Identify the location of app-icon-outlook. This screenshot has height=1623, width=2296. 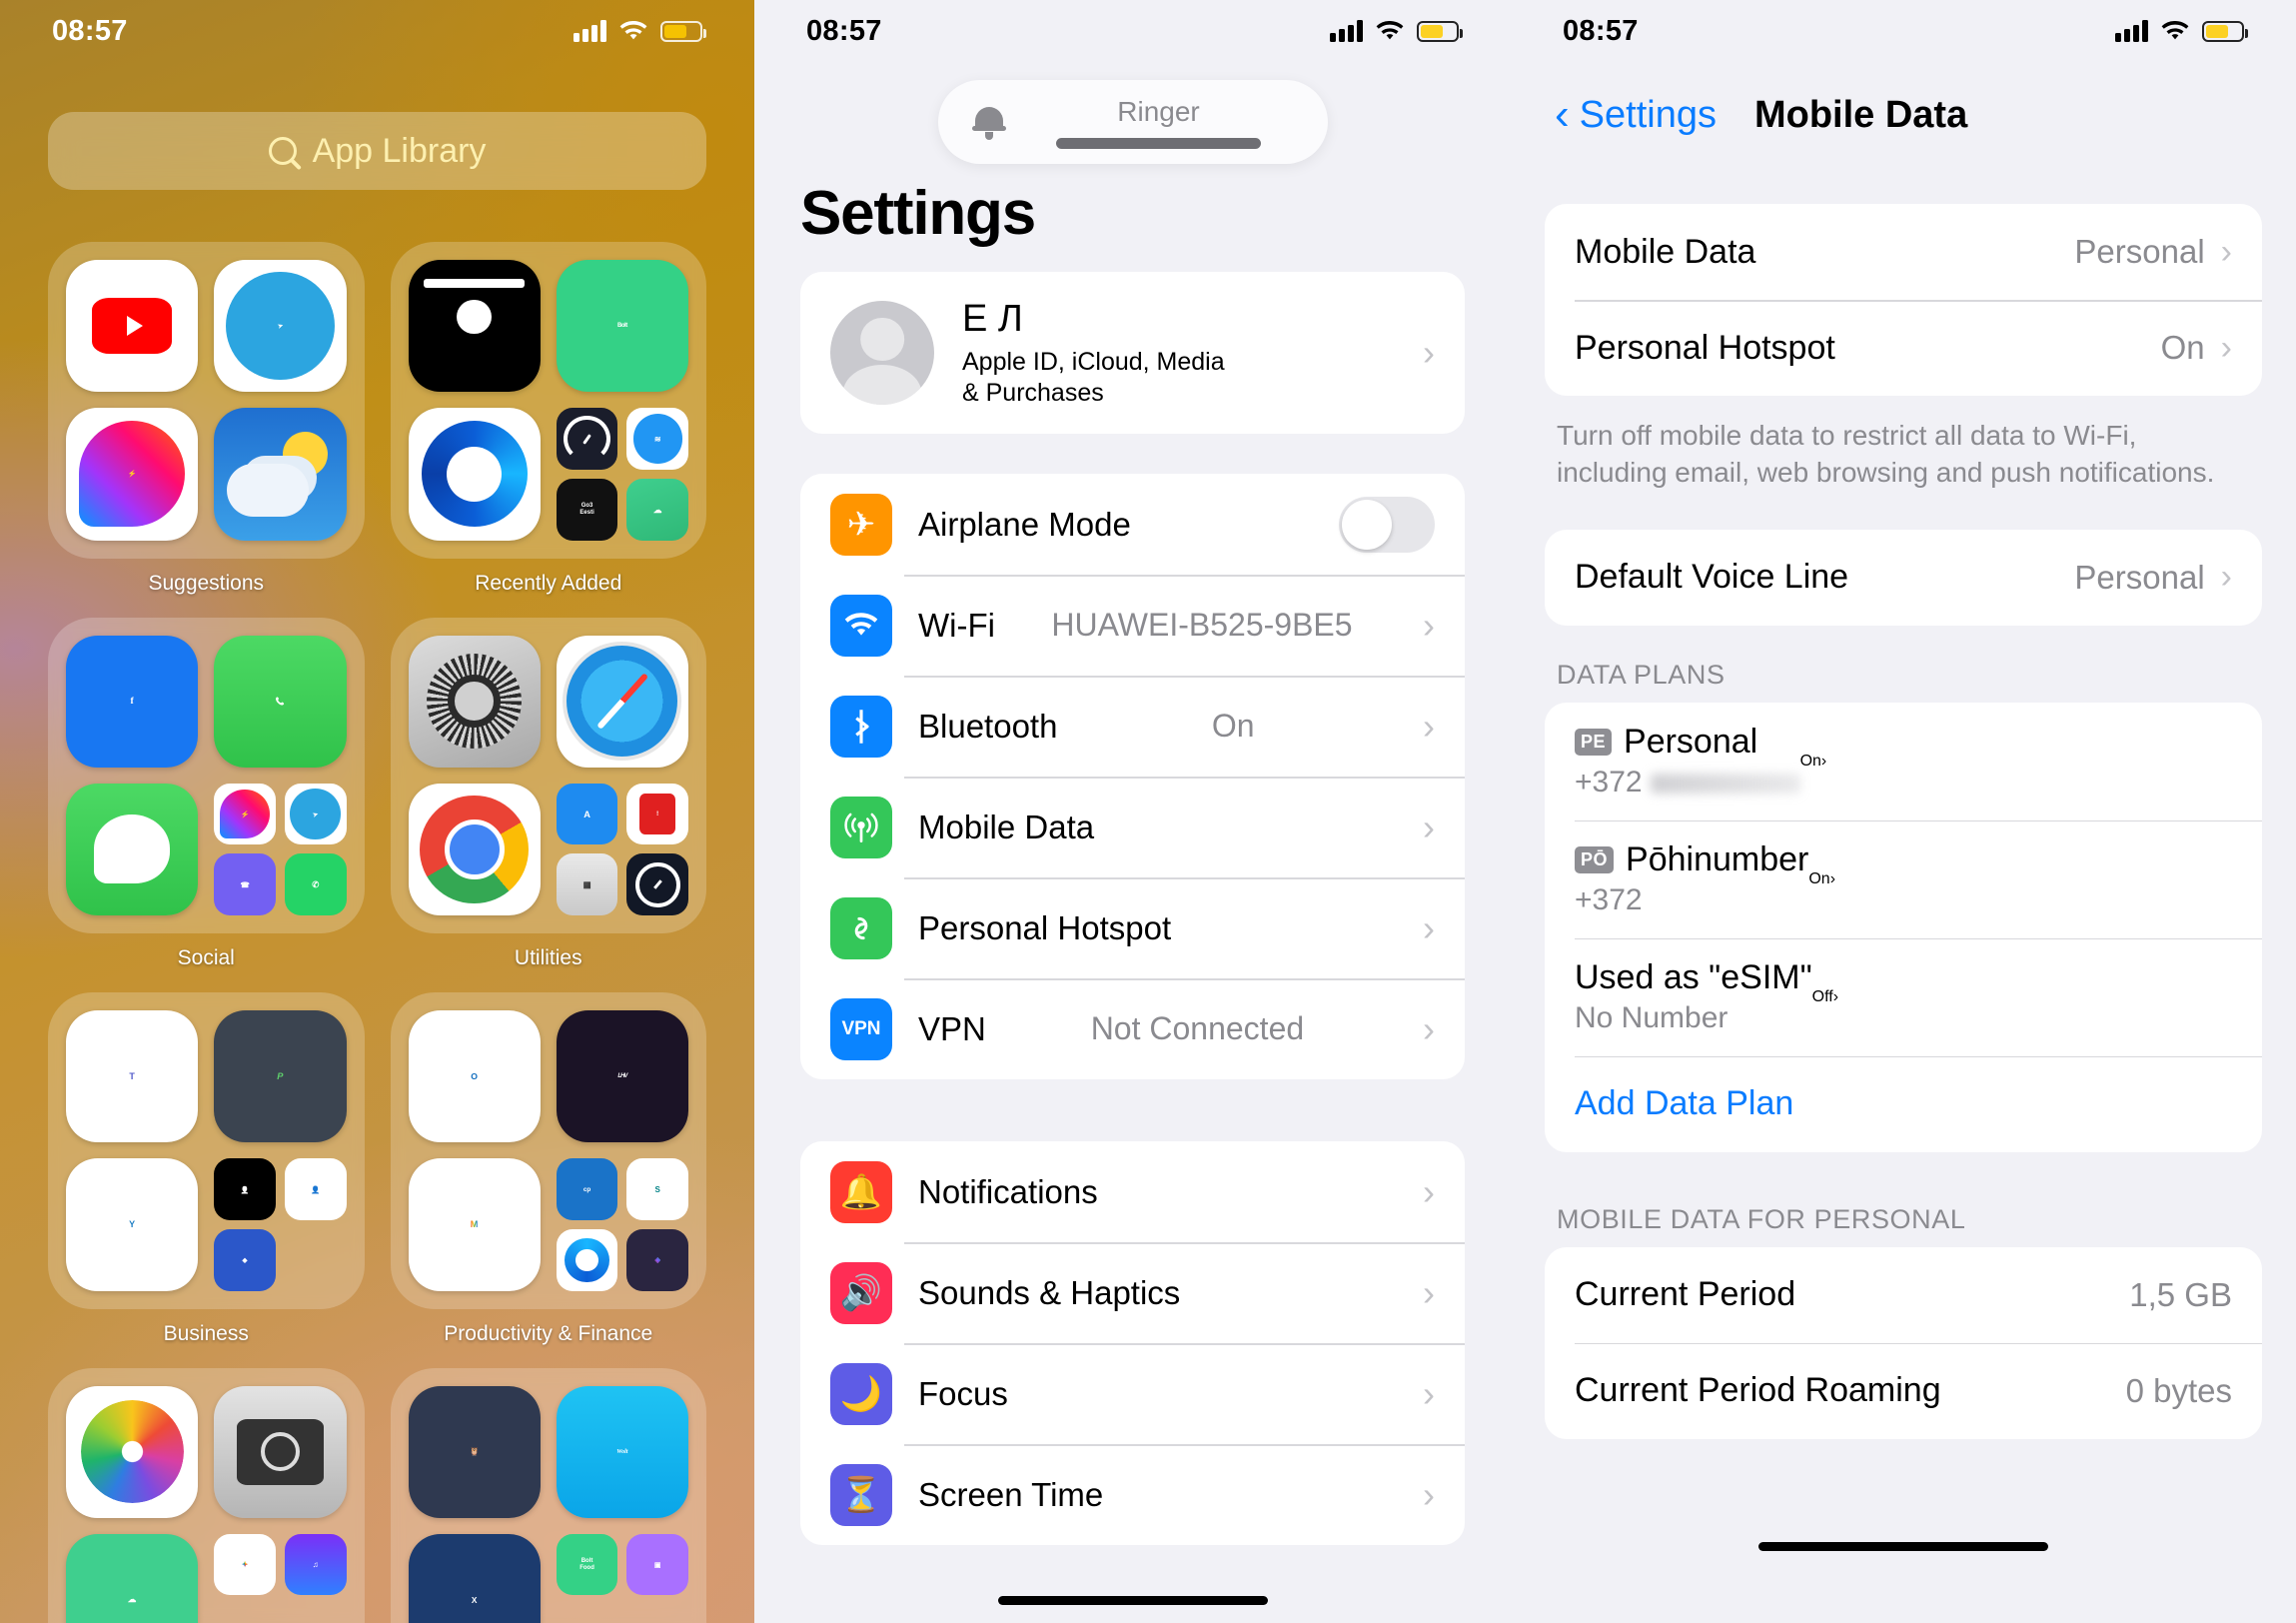
(474, 1076).